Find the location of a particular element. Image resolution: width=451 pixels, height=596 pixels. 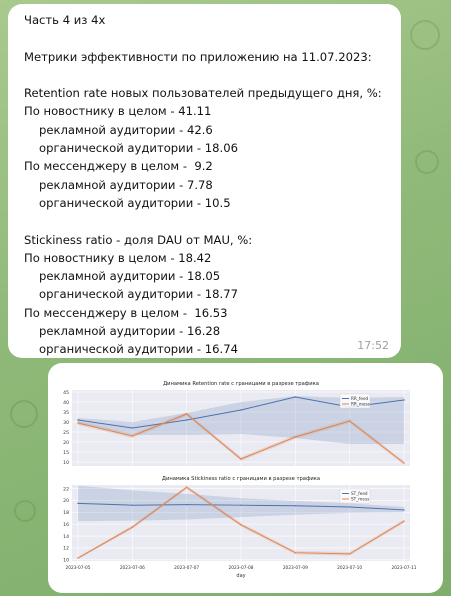

y-tick-label: 35 is located at coordinates (66, 413).